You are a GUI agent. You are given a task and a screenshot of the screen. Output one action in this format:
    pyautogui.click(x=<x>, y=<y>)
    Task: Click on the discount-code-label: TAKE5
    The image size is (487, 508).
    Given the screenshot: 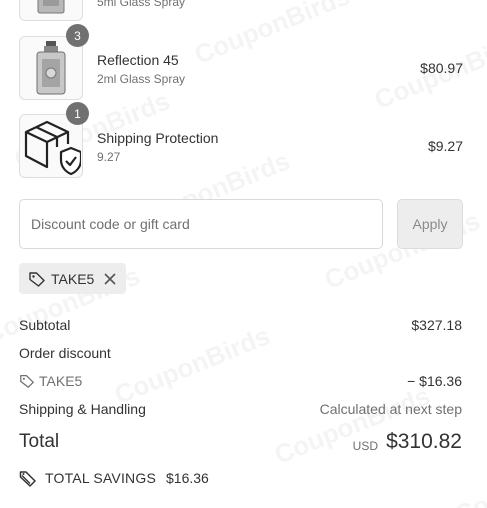 What is the action you would take?
    pyautogui.click(x=50, y=381)
    